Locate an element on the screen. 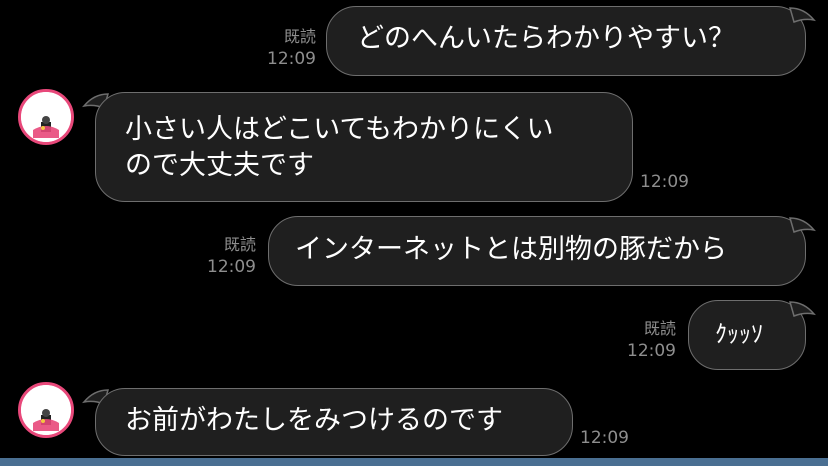 The width and height of the screenshot is (828, 466). message-bubble-outgoing: インターネットとは別物の豚だから is located at coordinates (537, 251).